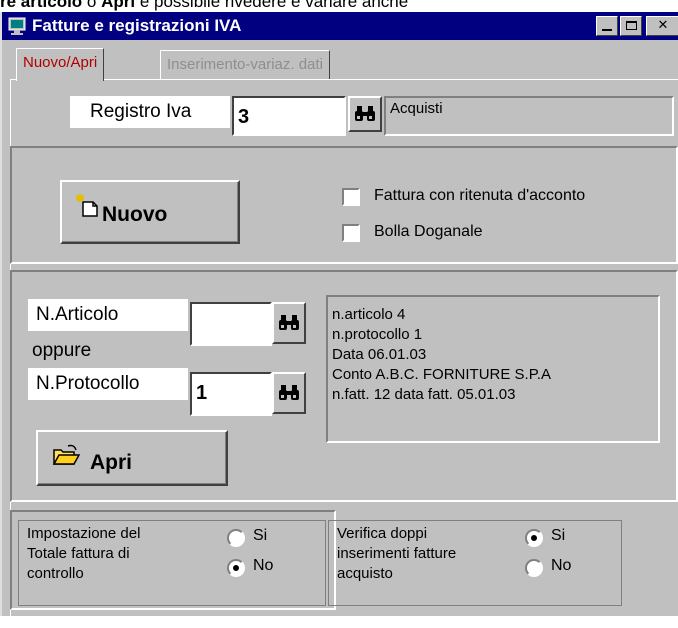 This screenshot has height=628, width=678. What do you see at coordinates (111, 462) in the screenshot?
I see `apri-label: Apri` at bounding box center [111, 462].